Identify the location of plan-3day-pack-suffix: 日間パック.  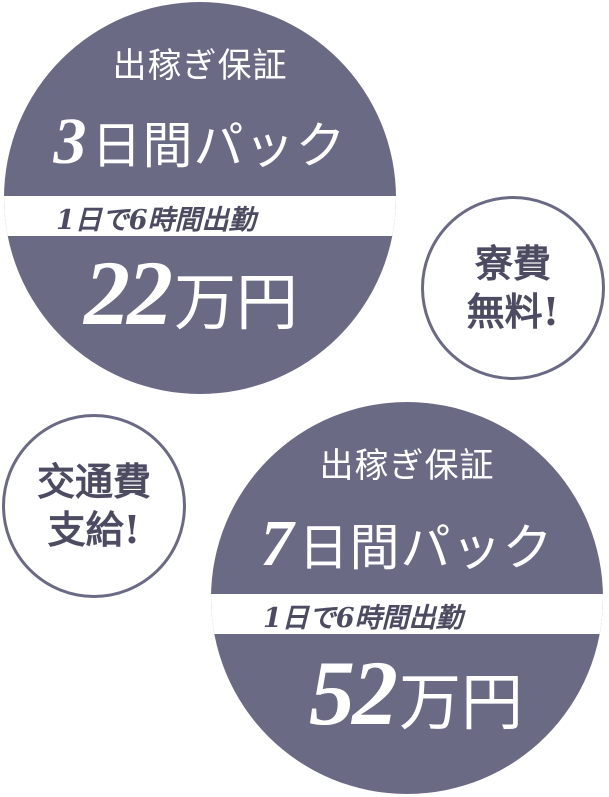
(219, 146).